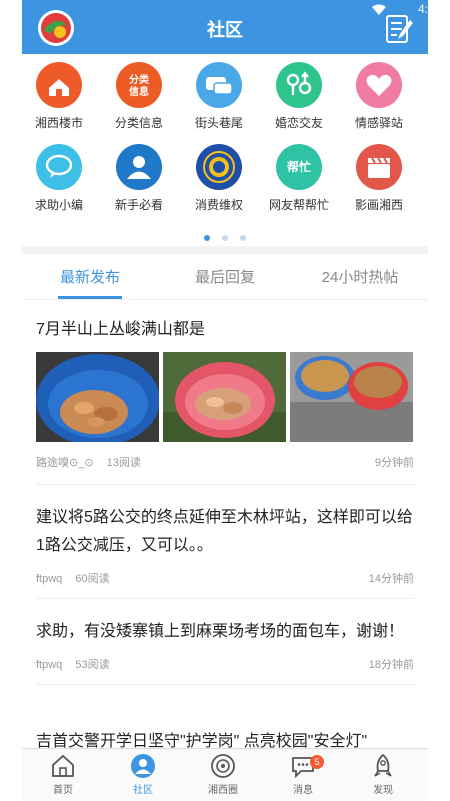 This screenshot has width=450, height=801. Describe the element at coordinates (223, 766) in the screenshot. I see `circle-icon` at that location.